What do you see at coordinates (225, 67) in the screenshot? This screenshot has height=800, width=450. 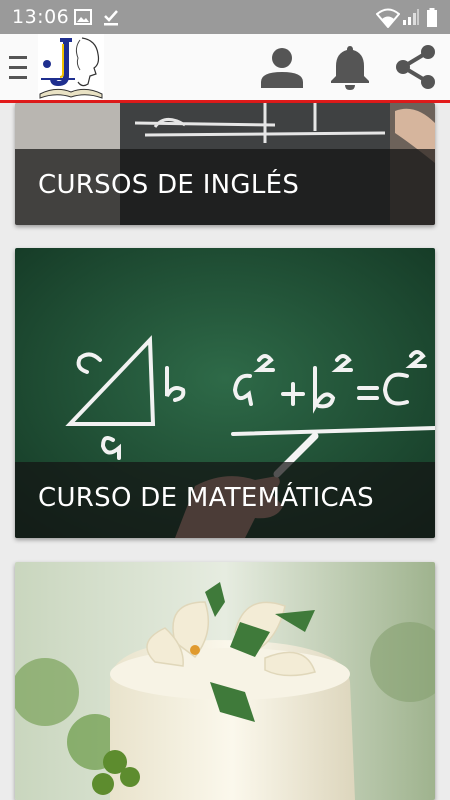 I see `app-bar` at bounding box center [225, 67].